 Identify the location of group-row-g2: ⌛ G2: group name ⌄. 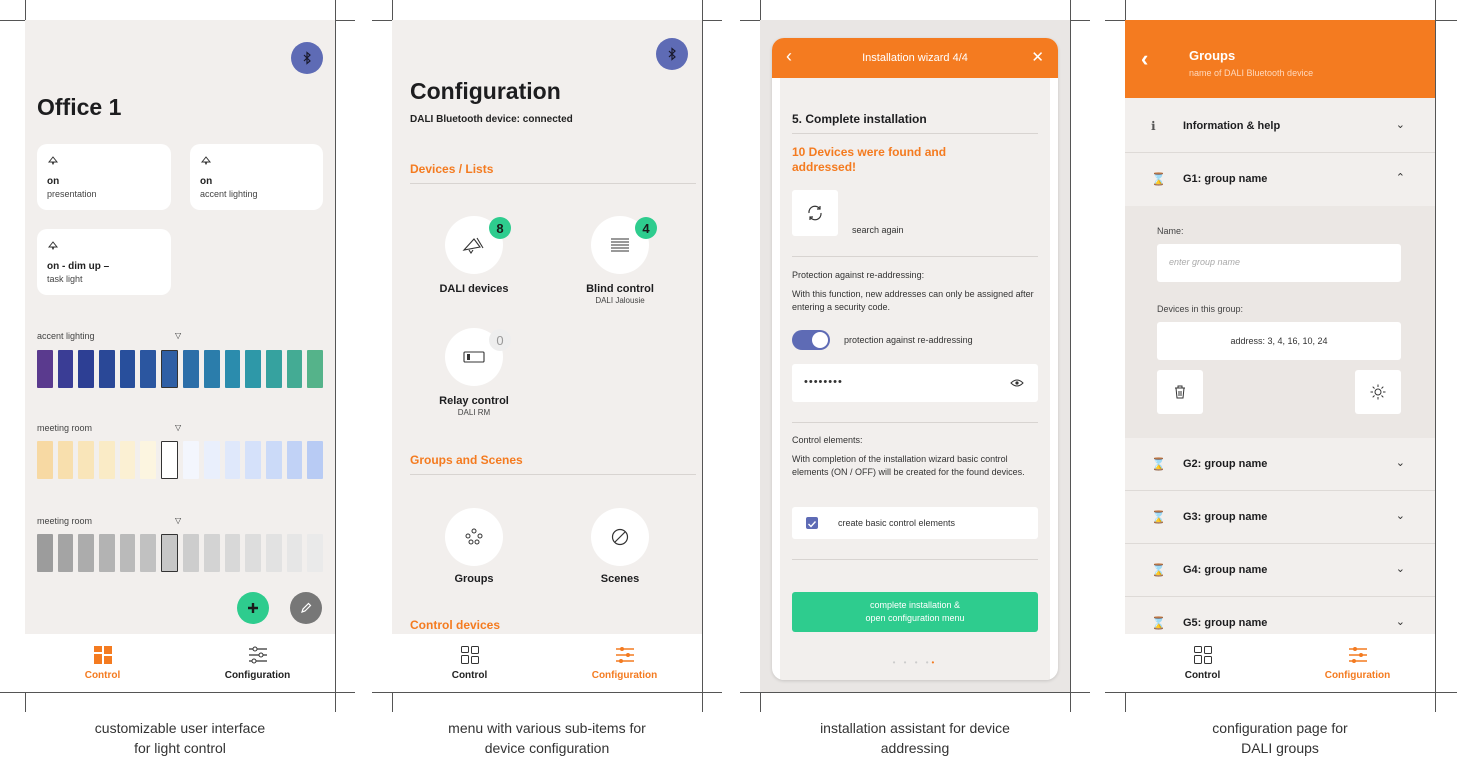
(1280, 464).